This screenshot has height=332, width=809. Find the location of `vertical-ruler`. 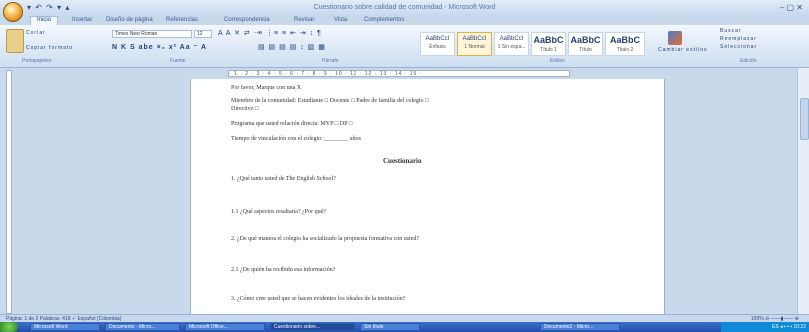

vertical-ruler is located at coordinates (9, 192).